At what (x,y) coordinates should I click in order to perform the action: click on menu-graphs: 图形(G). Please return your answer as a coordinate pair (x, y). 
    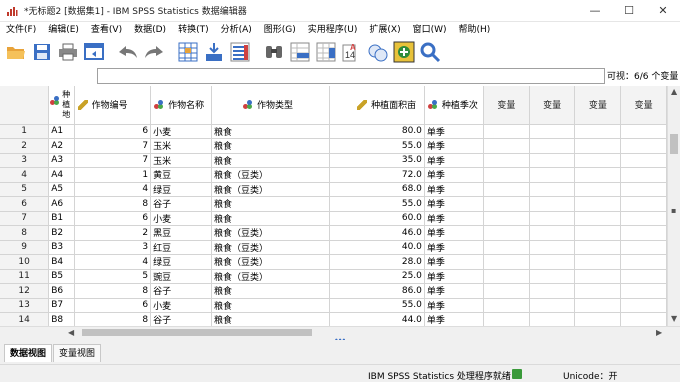
    Looking at the image, I should click on (280, 30).